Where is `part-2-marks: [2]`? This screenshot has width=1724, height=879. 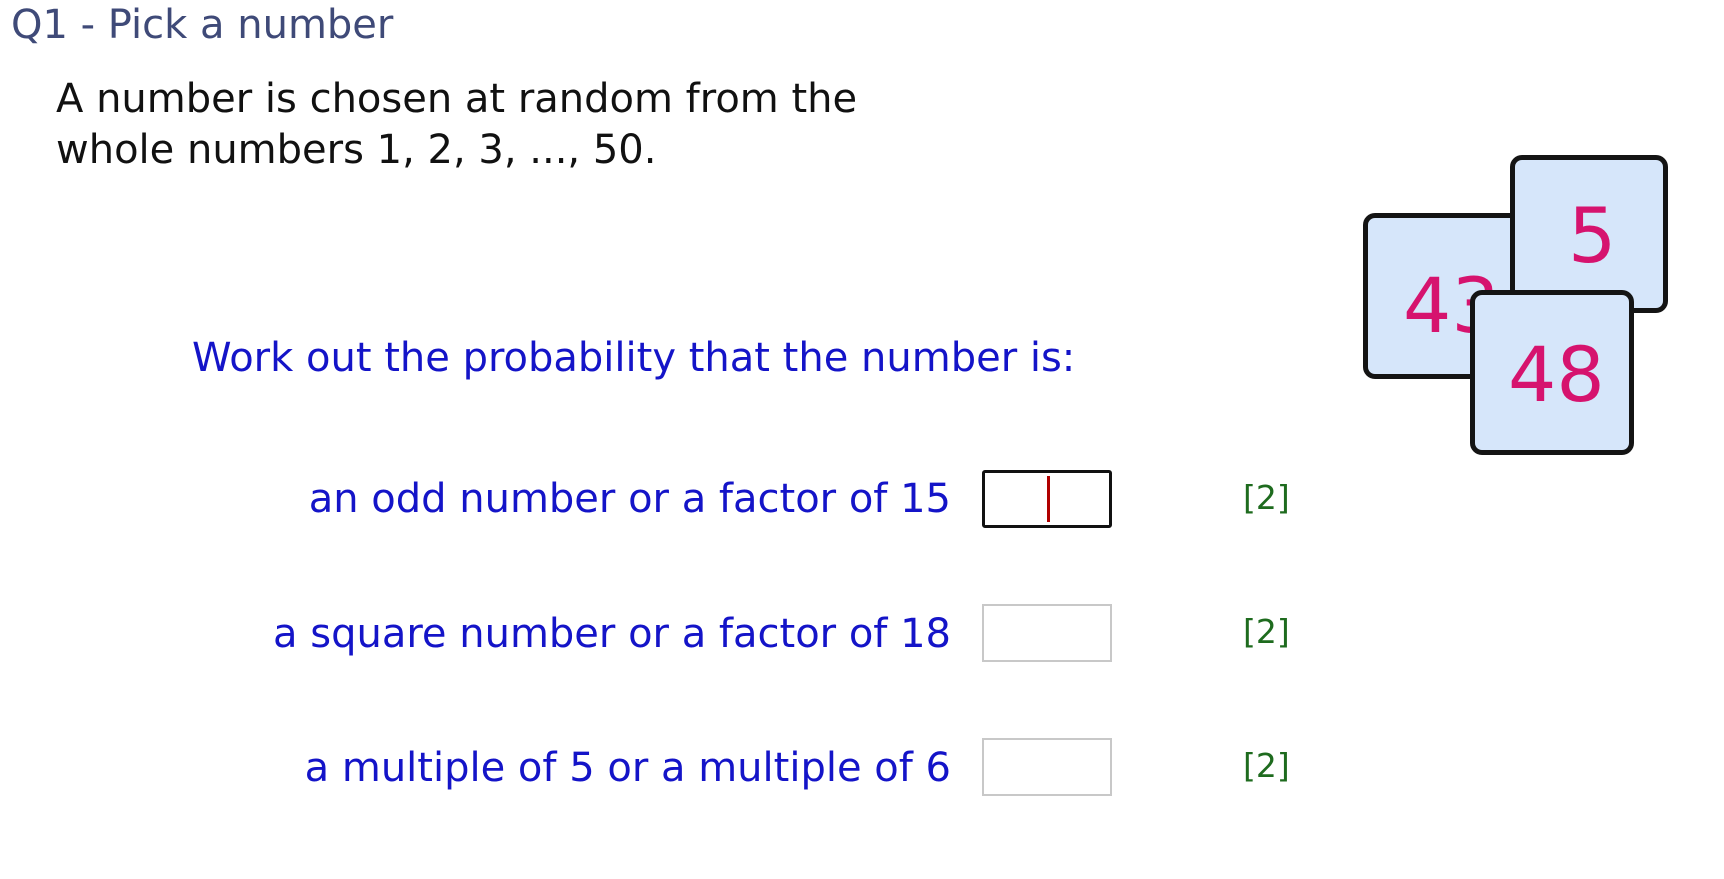
part-2-marks: [2] is located at coordinates (1266, 631).